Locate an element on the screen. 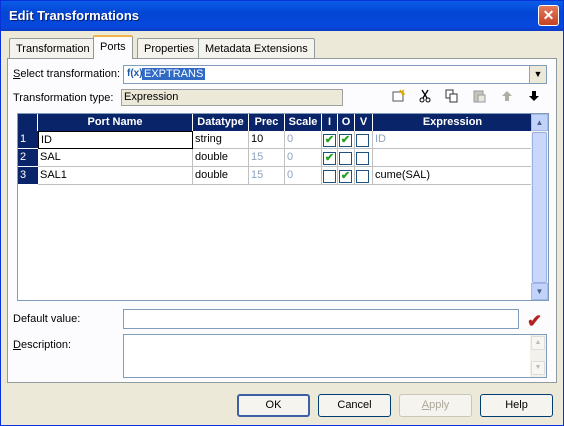 The image size is (564, 426). tab-properties: Properties is located at coordinates (169, 48).